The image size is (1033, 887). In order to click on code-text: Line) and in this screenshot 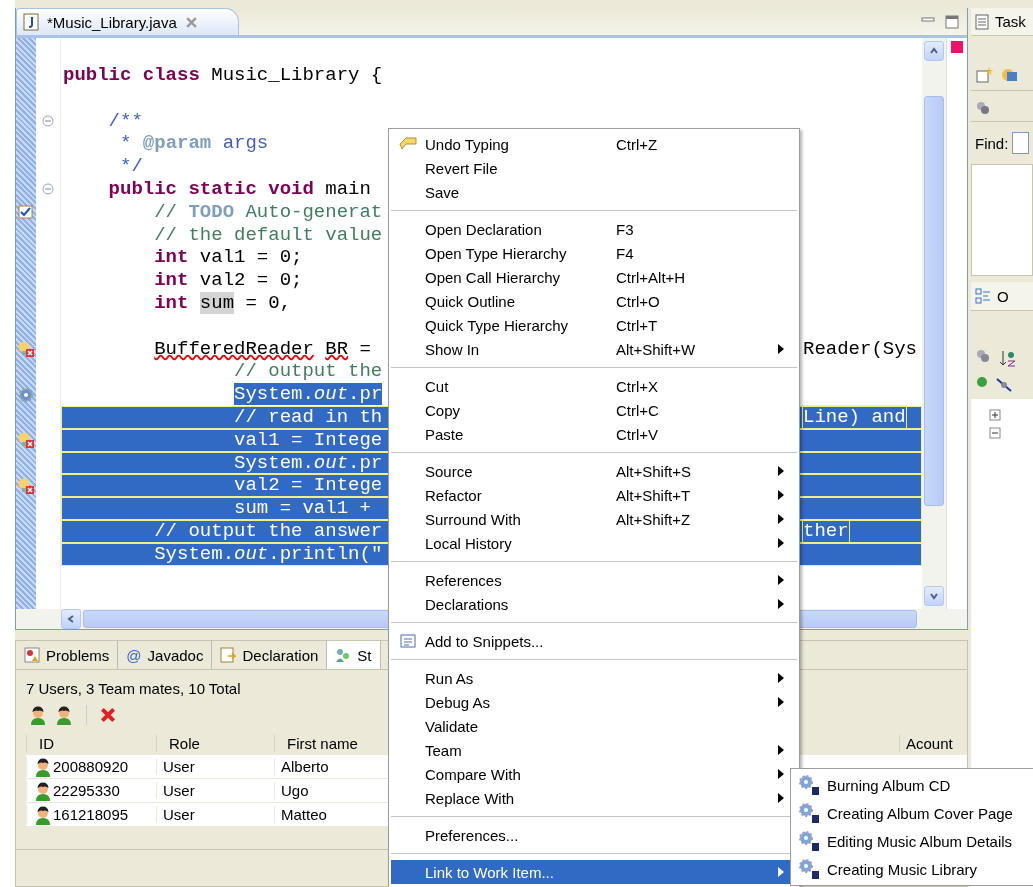, I will do `click(854, 417)`.